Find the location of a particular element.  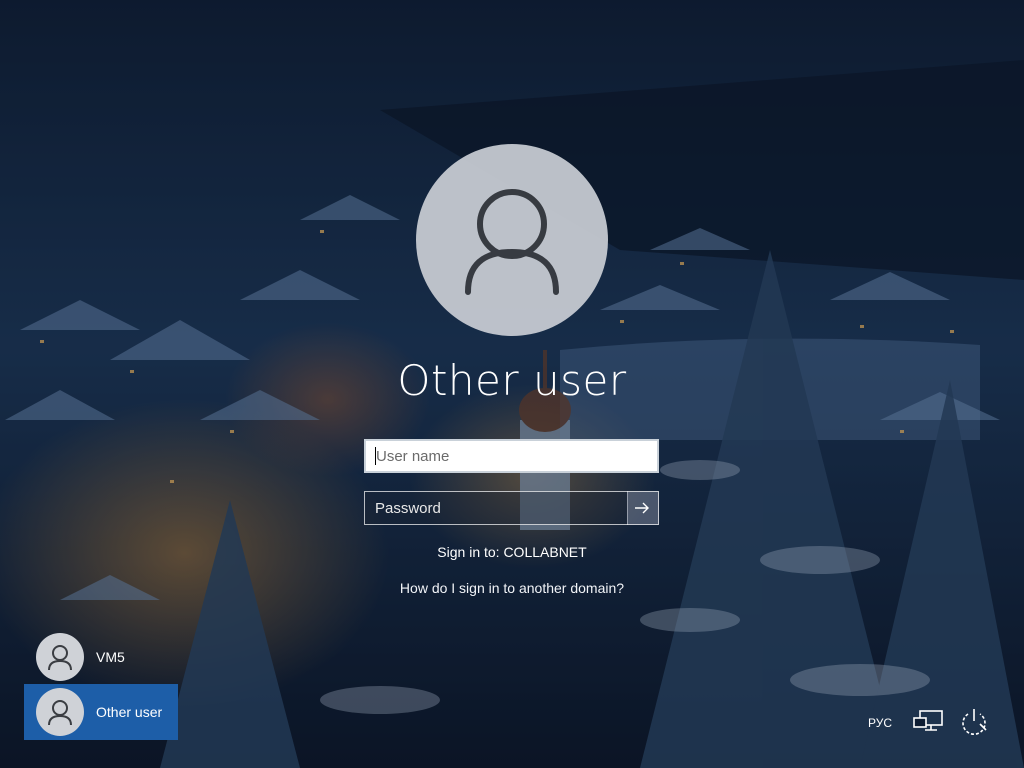

submit-button is located at coordinates (643, 508).